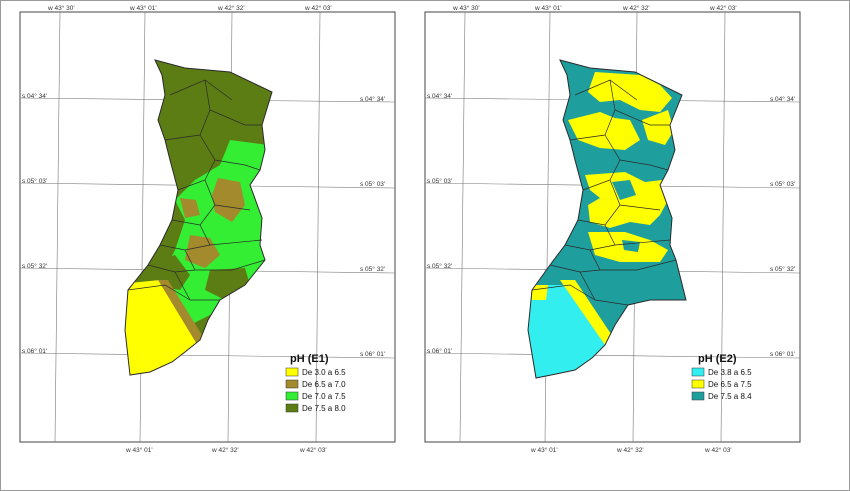  Describe the element at coordinates (324, 372) in the screenshot. I see `legend-label: De 3.0 a 6.5` at that location.